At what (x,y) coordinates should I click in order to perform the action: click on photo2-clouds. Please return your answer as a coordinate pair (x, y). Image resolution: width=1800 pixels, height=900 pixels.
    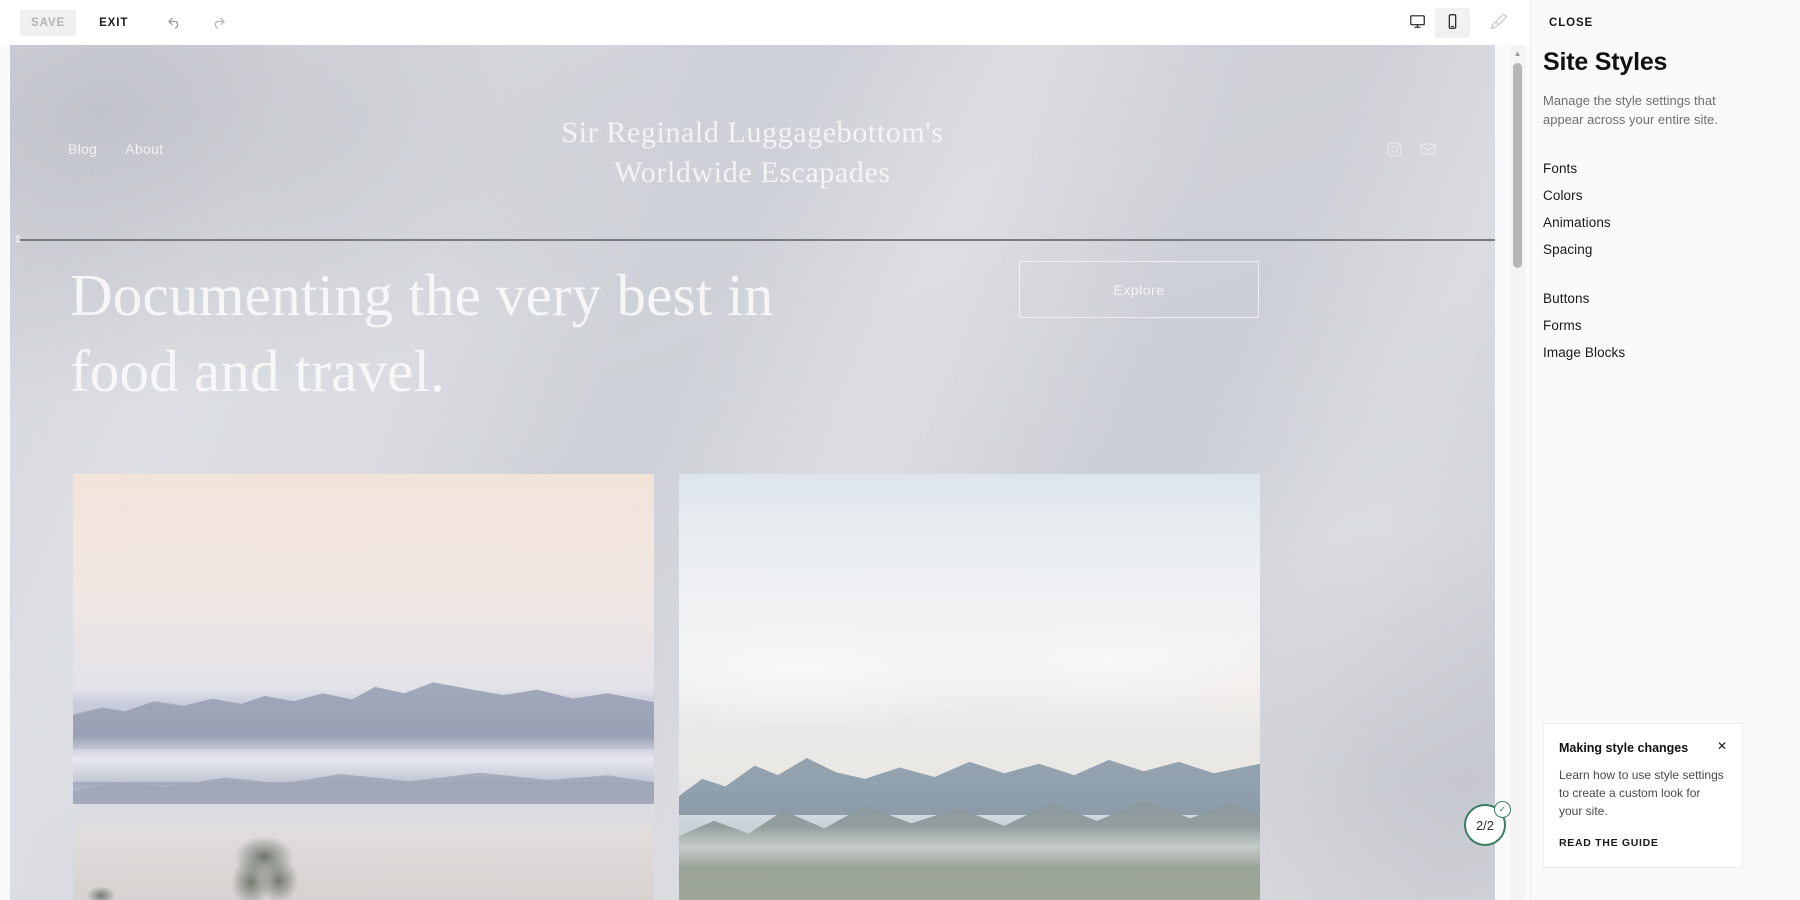
    Looking at the image, I should click on (969, 669).